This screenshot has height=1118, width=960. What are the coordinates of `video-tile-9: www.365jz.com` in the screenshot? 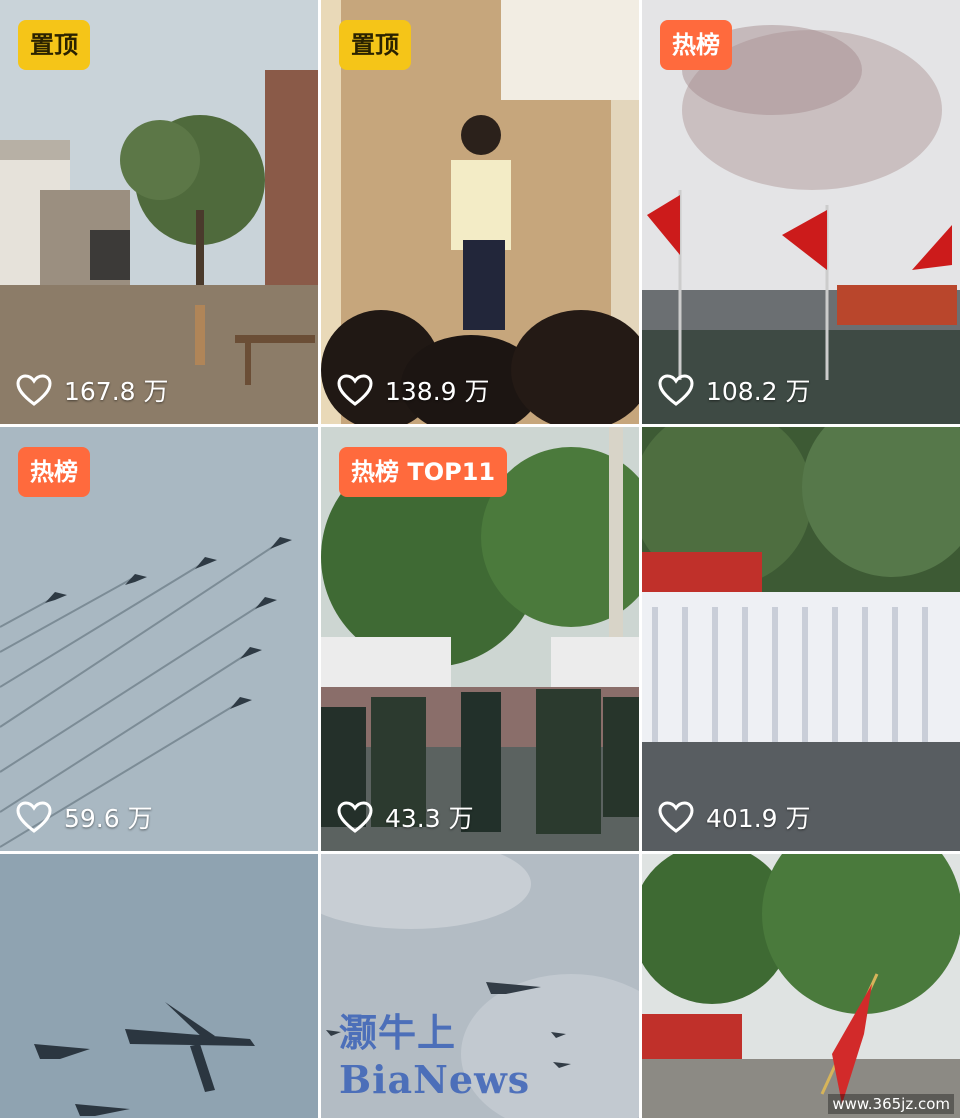 It's located at (801, 986).